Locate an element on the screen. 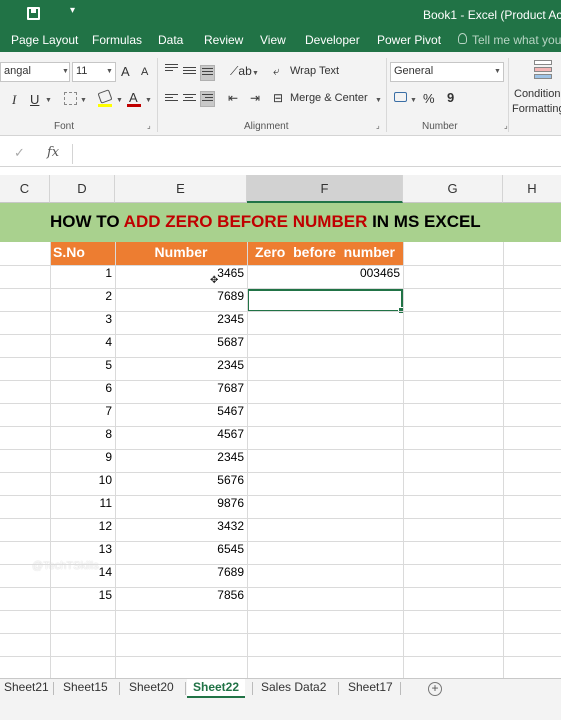  confirm-icon: ✓ is located at coordinates (19, 153).